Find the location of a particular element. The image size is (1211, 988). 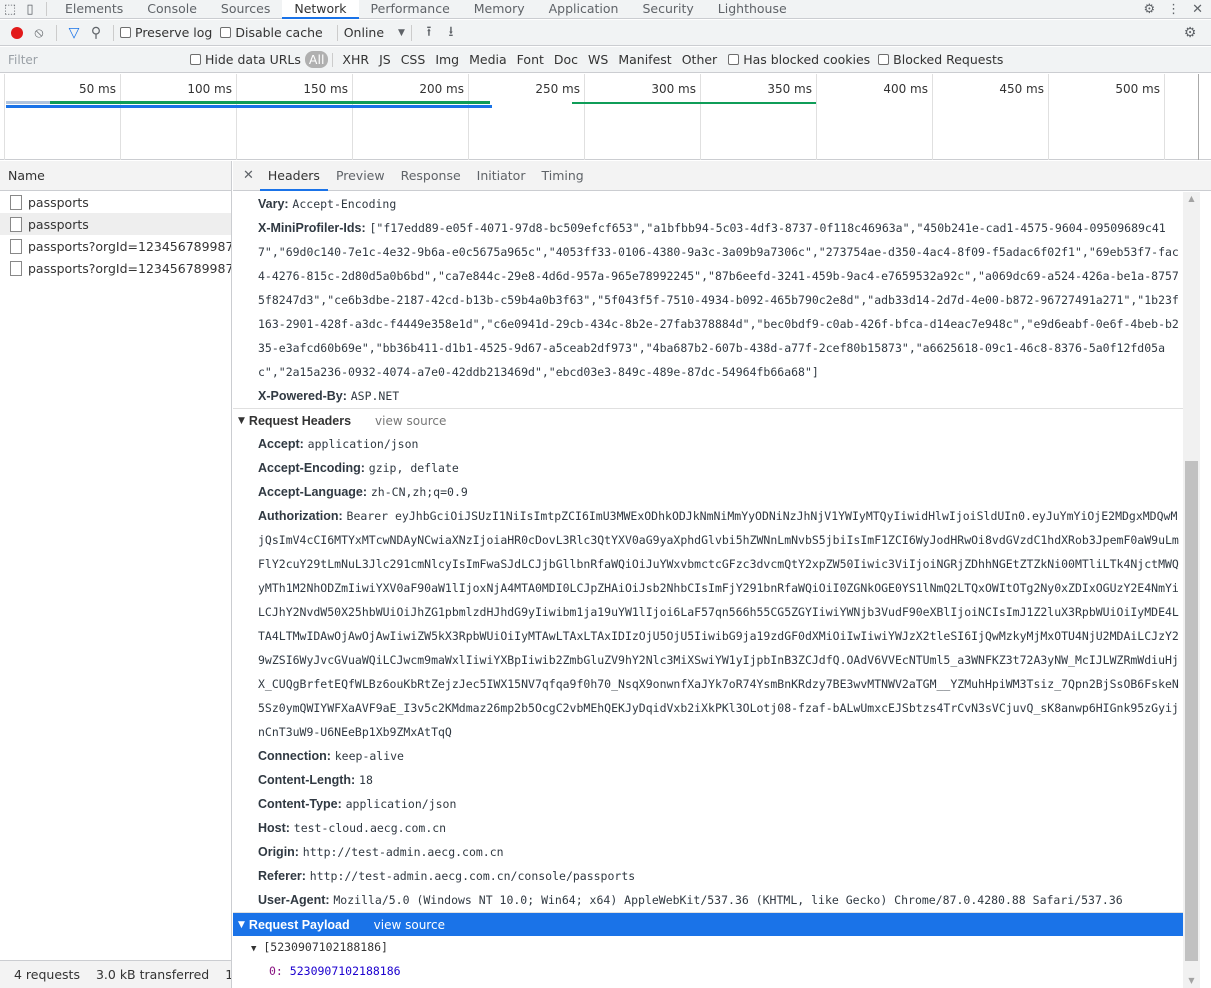

section-title: Request Payload is located at coordinates (299, 924).